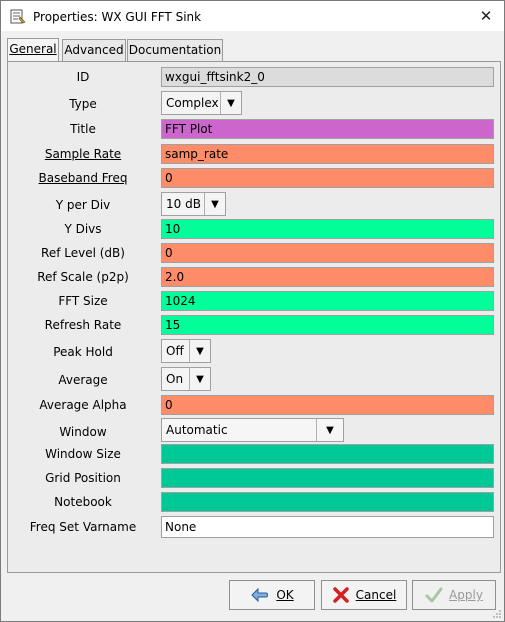 Image resolution: width=505 pixels, height=622 pixels. I want to click on button-bar: OK Cancel Apply, so click(252, 597).